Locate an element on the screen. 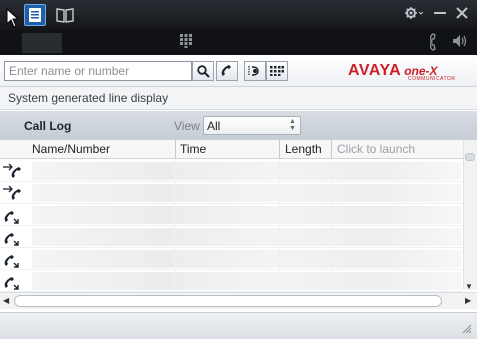 This screenshot has width=477, height=339. handset-button is located at coordinates (434, 43).